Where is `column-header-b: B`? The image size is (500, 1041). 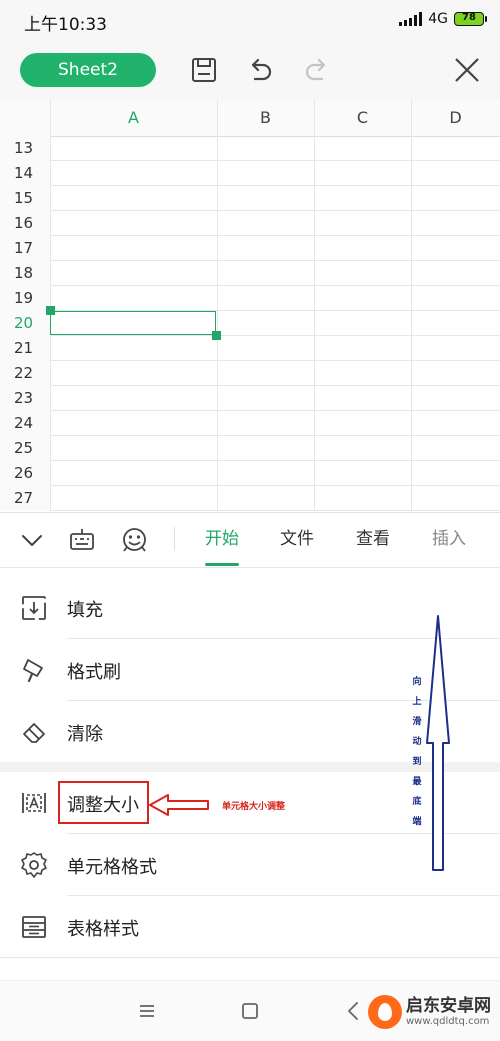
column-header-b: B is located at coordinates (265, 118).